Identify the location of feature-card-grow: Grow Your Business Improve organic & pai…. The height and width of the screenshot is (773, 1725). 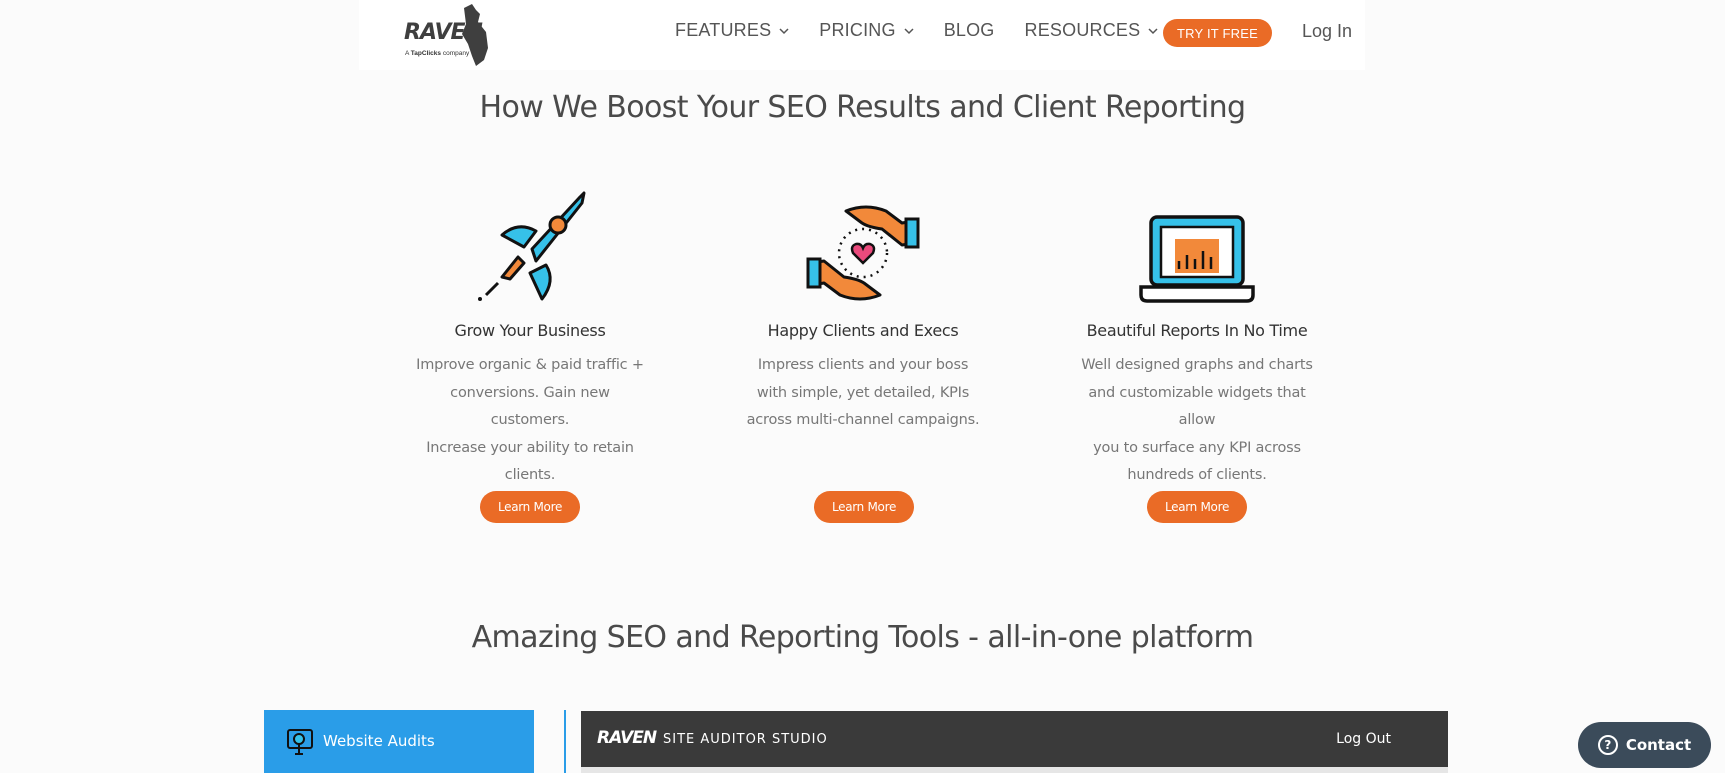
(530, 337).